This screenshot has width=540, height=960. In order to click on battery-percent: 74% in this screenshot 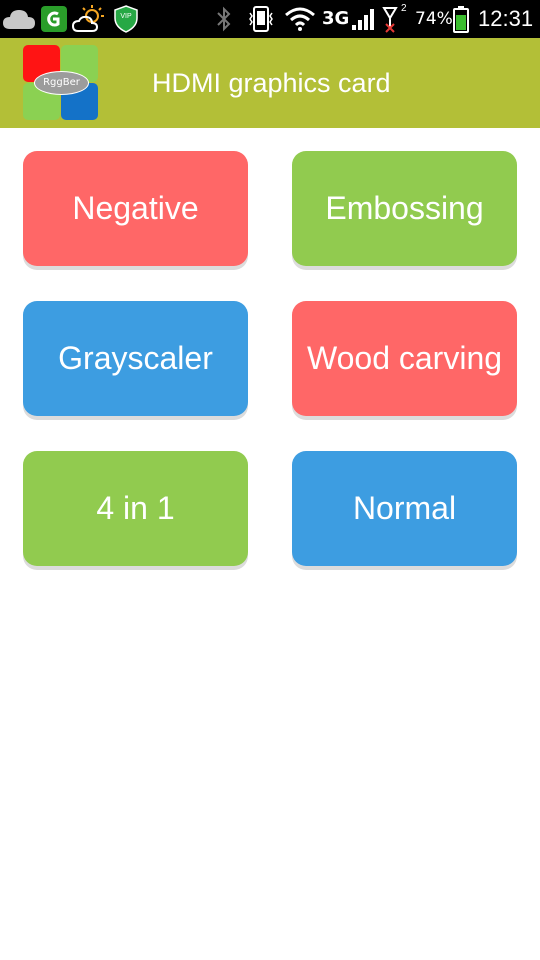, I will do `click(434, 19)`.